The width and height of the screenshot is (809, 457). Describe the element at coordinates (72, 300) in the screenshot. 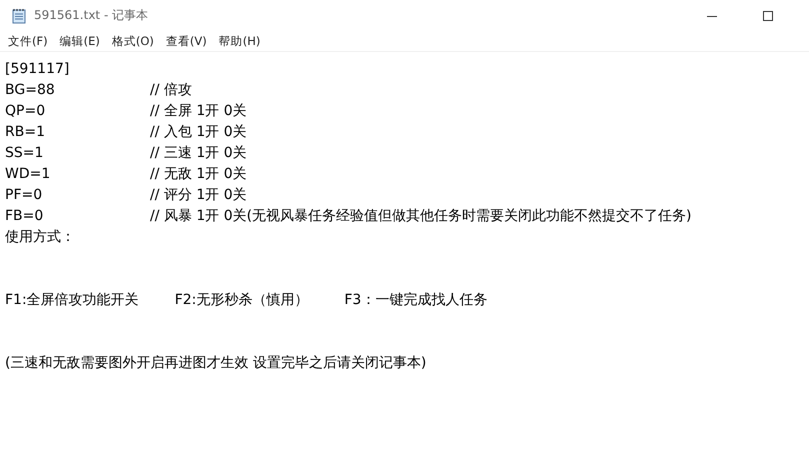

I see `hotkey-text: F1:全屏倍攻功能开关` at that location.